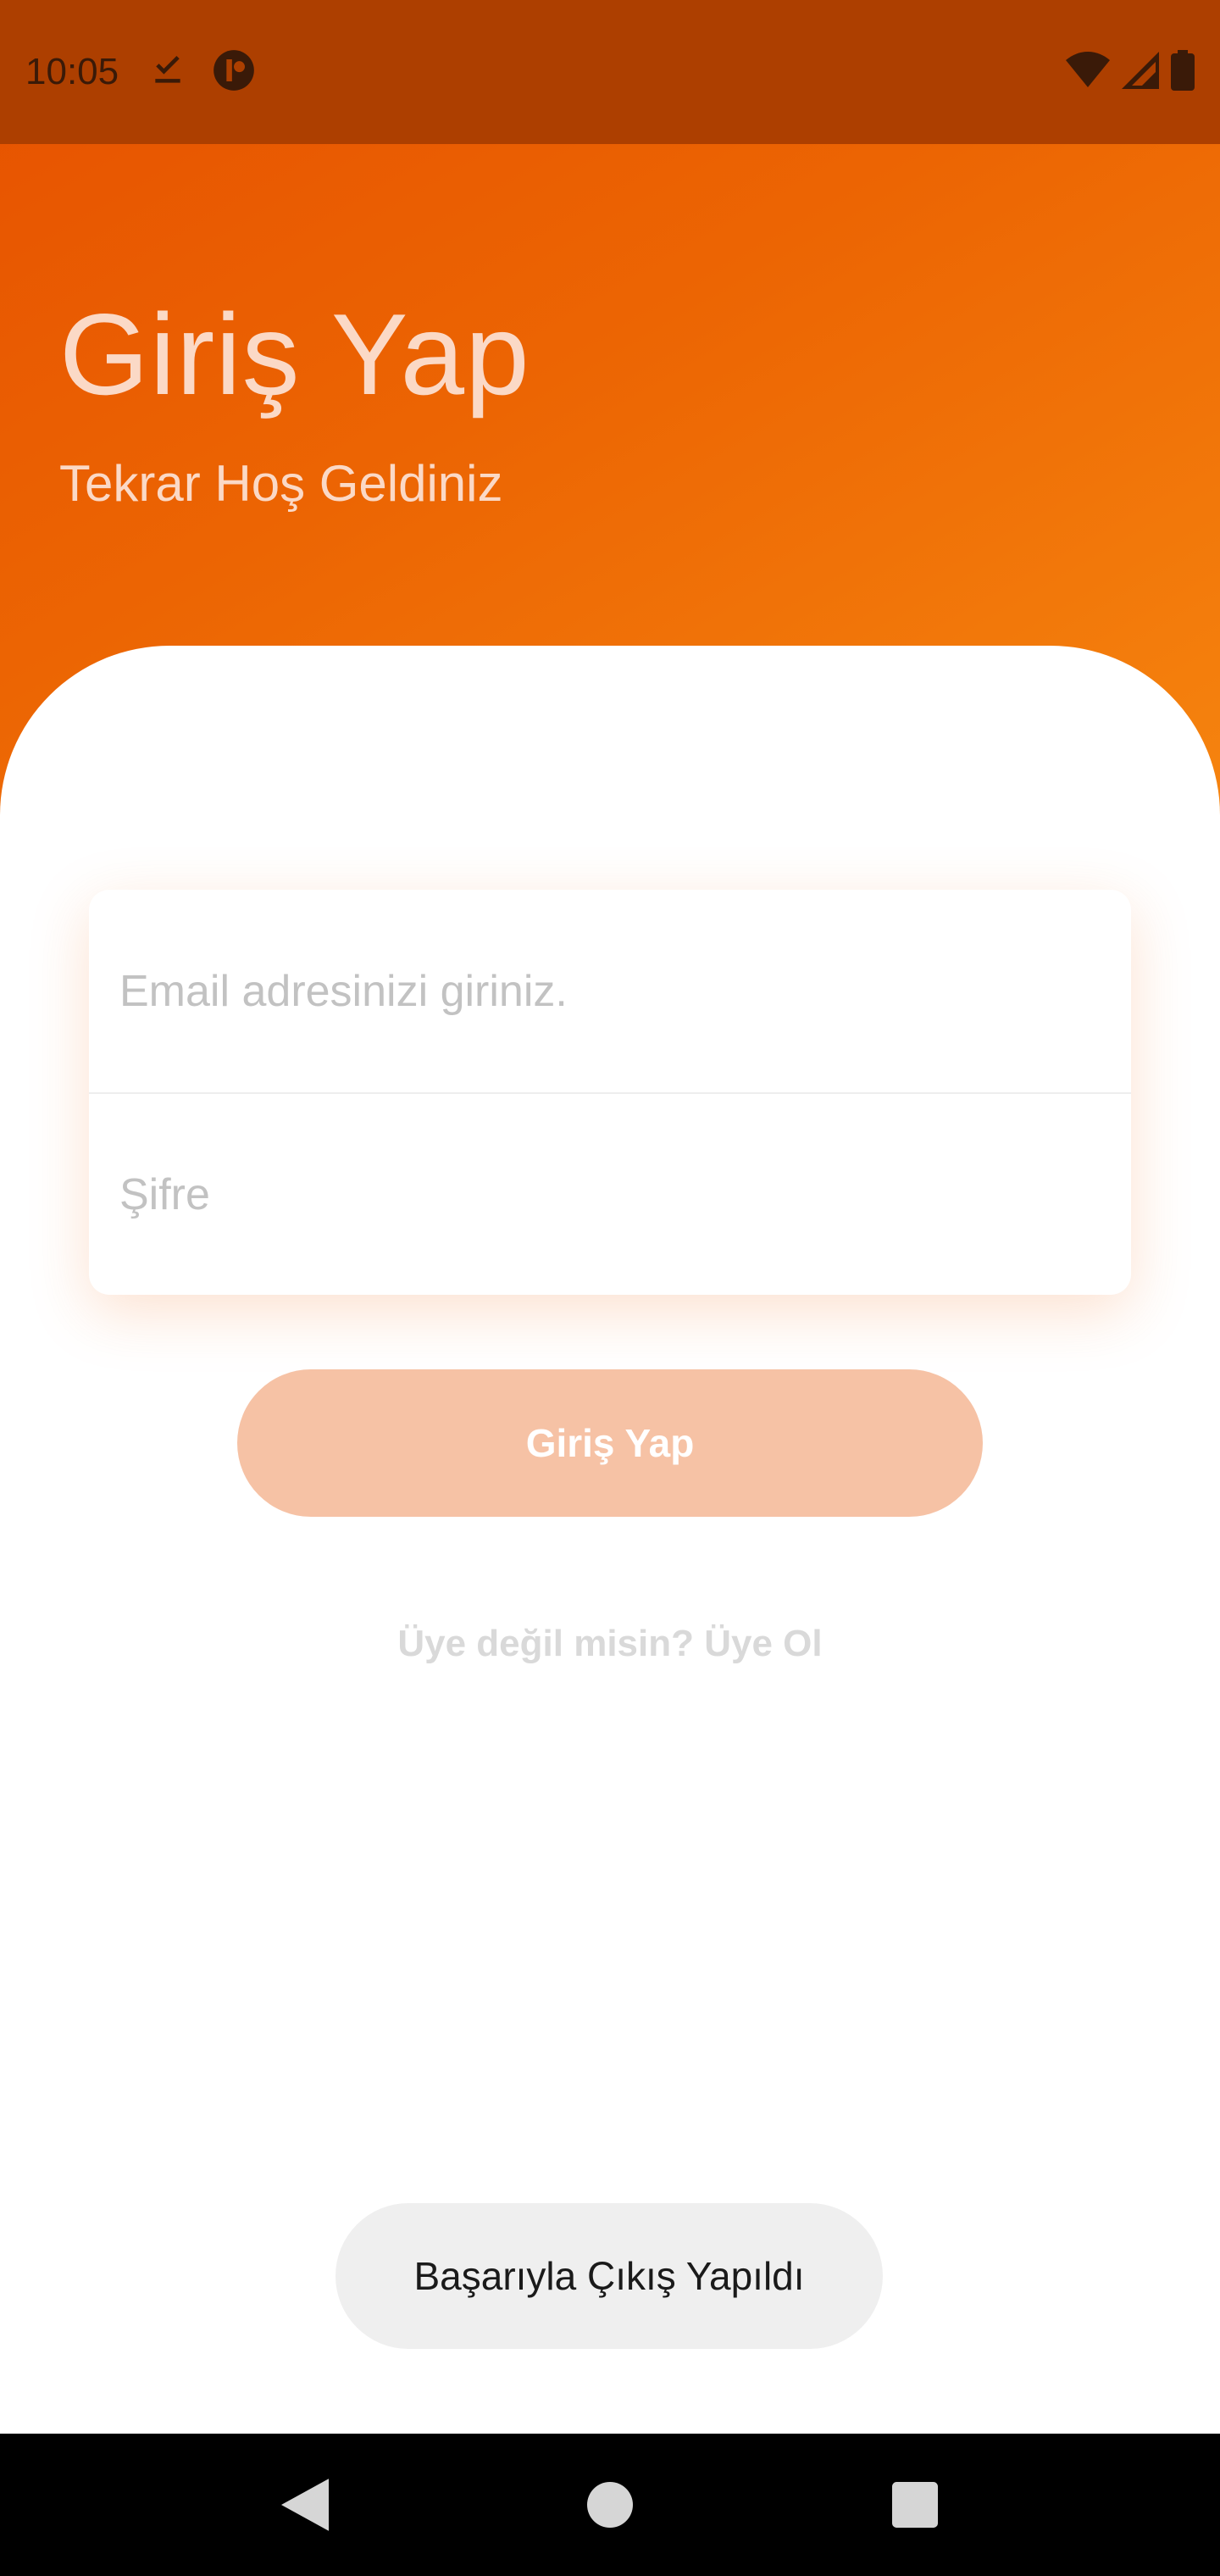 This screenshot has height=2576, width=1220. Describe the element at coordinates (1088, 72) in the screenshot. I see `wifi-icon` at that location.